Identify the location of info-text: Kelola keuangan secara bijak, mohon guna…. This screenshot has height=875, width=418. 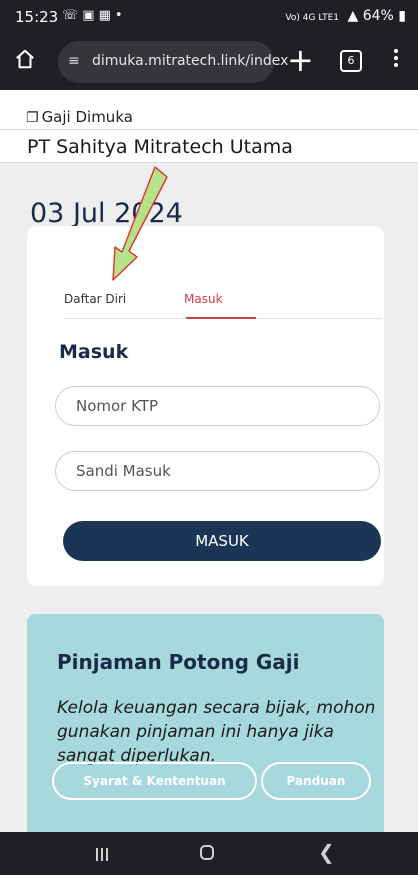
(216, 732).